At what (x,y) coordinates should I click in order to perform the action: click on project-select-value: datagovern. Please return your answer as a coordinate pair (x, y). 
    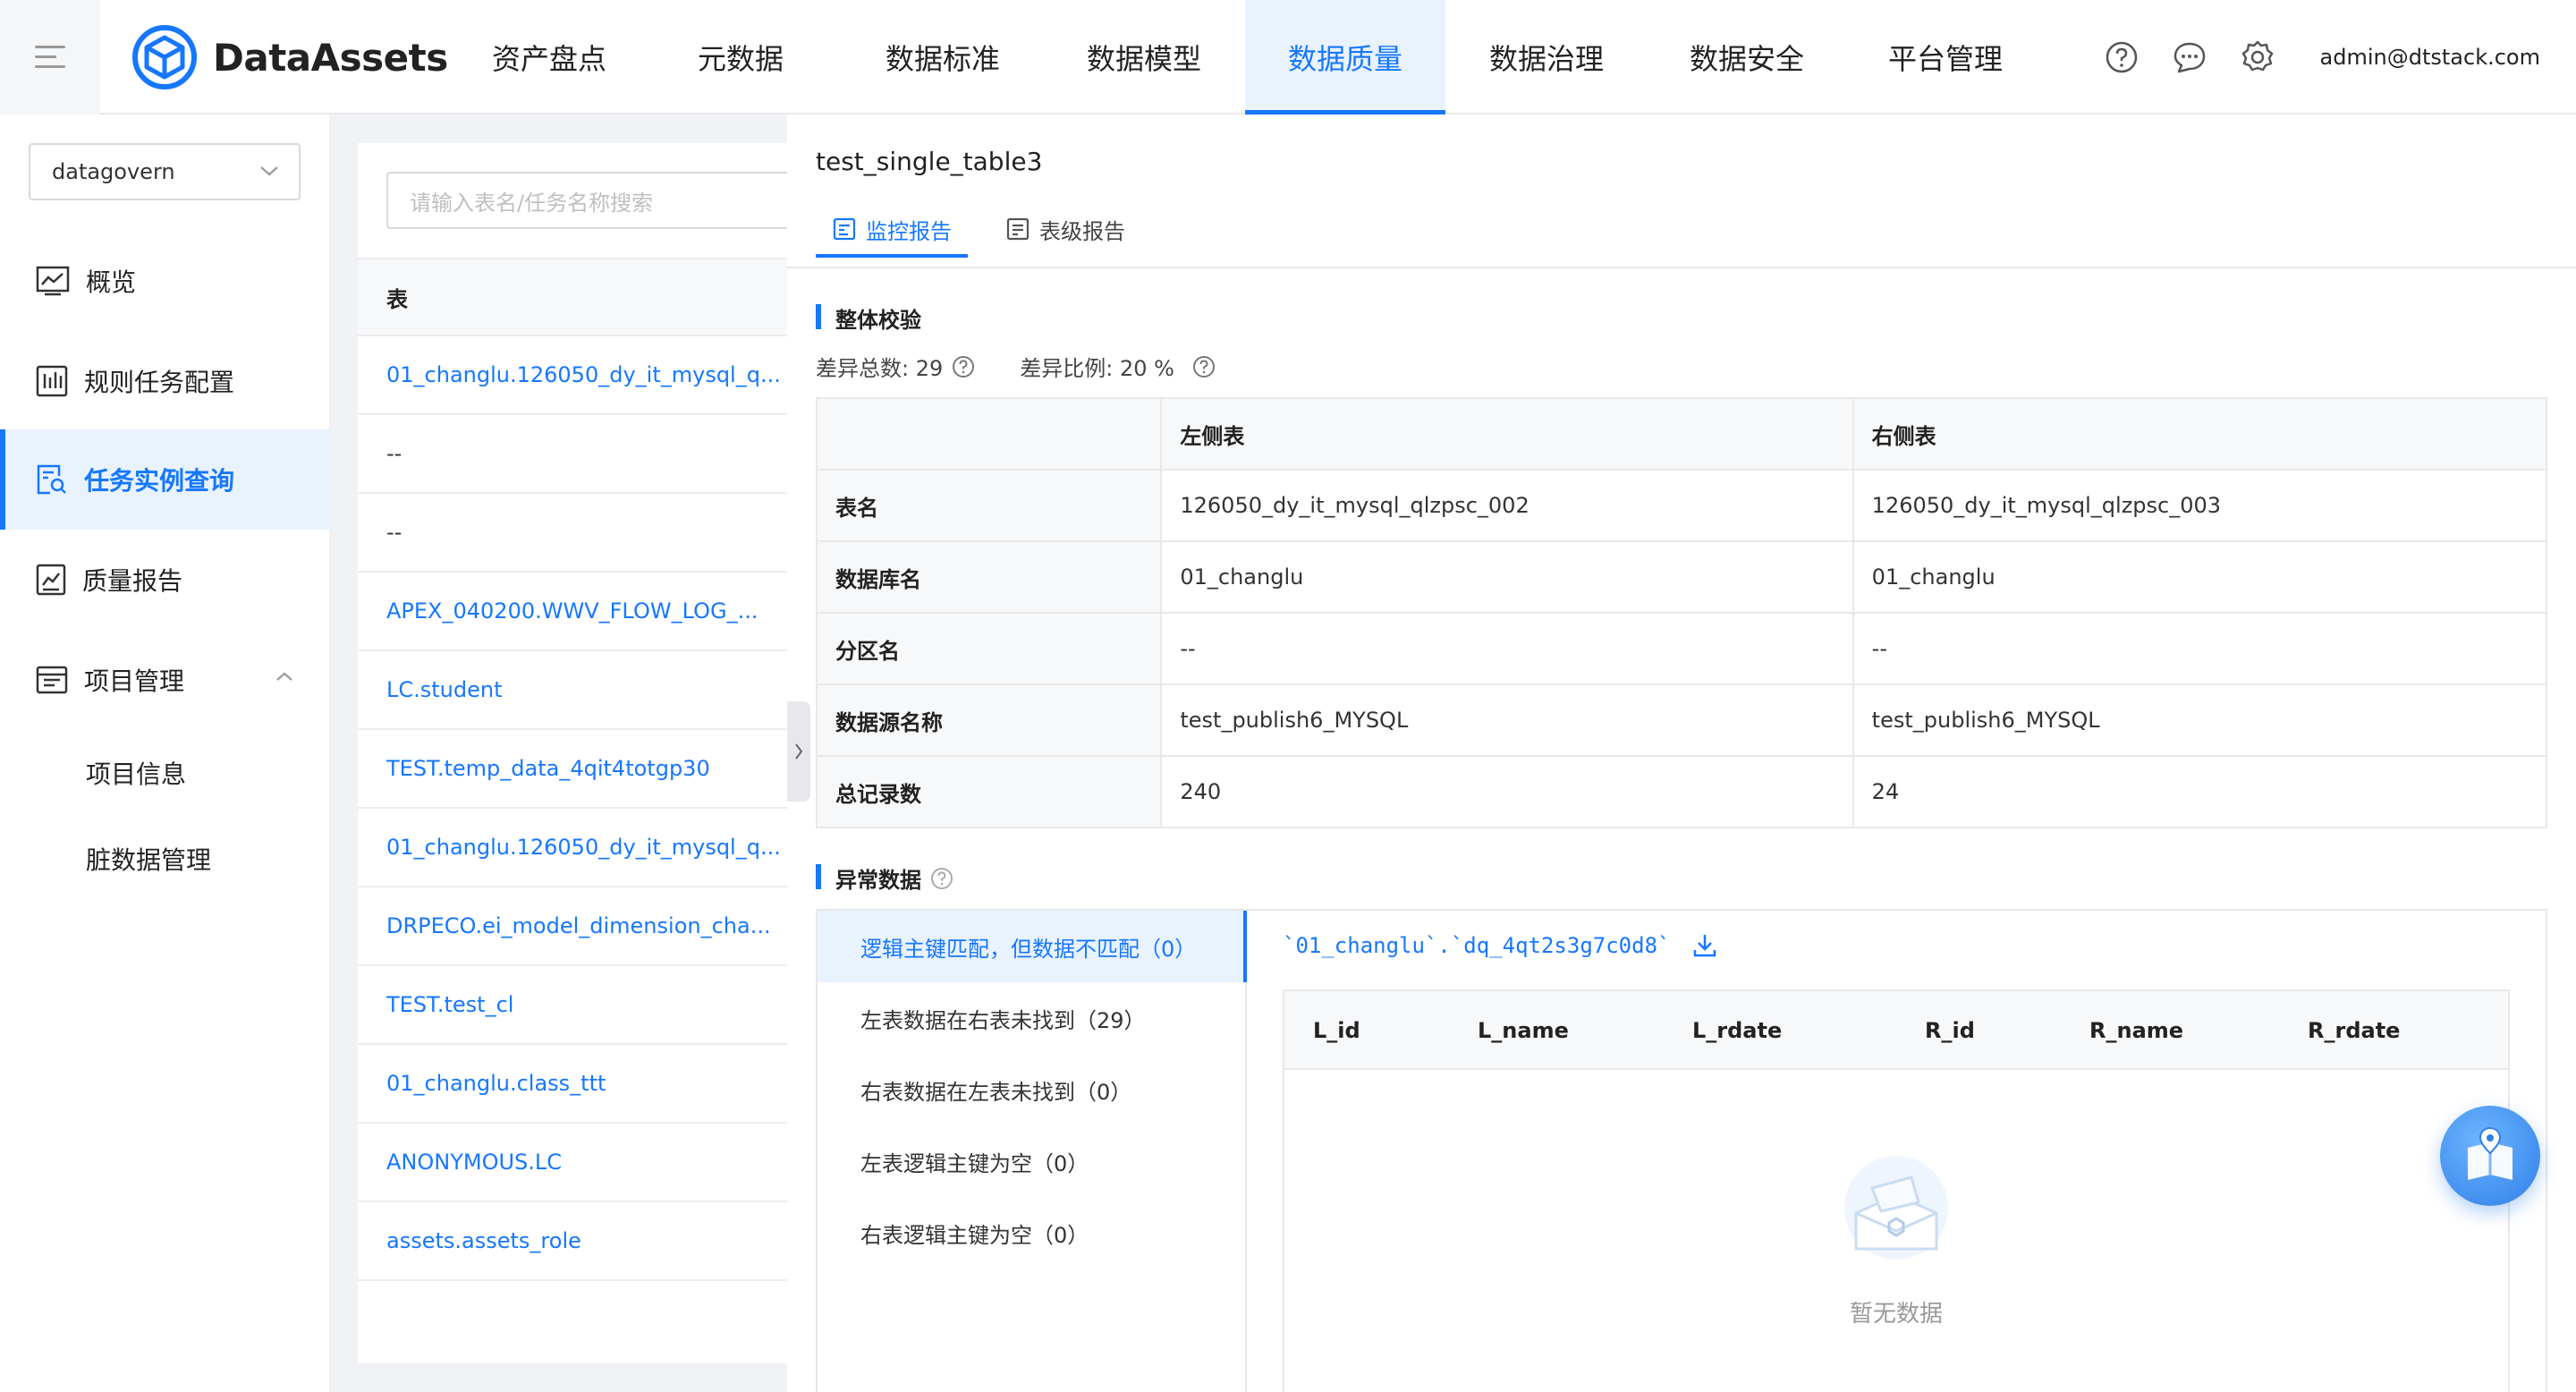
    Looking at the image, I should click on (113, 171).